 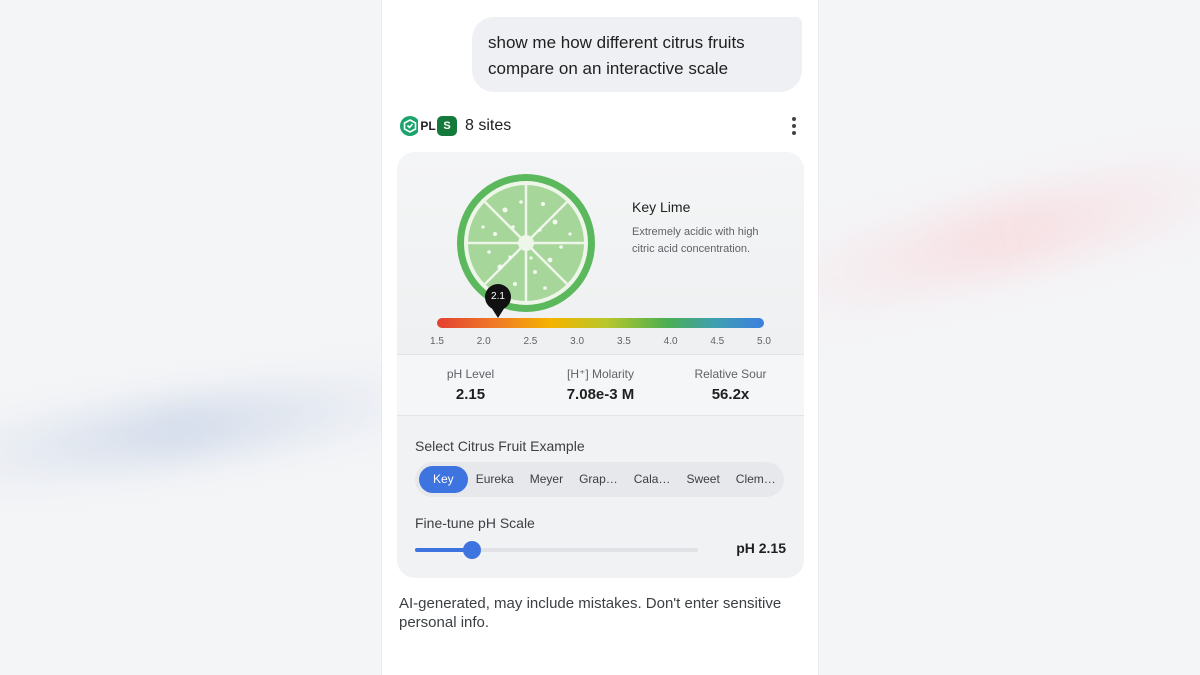 I want to click on tick-label: 2.5, so click(x=530, y=341).